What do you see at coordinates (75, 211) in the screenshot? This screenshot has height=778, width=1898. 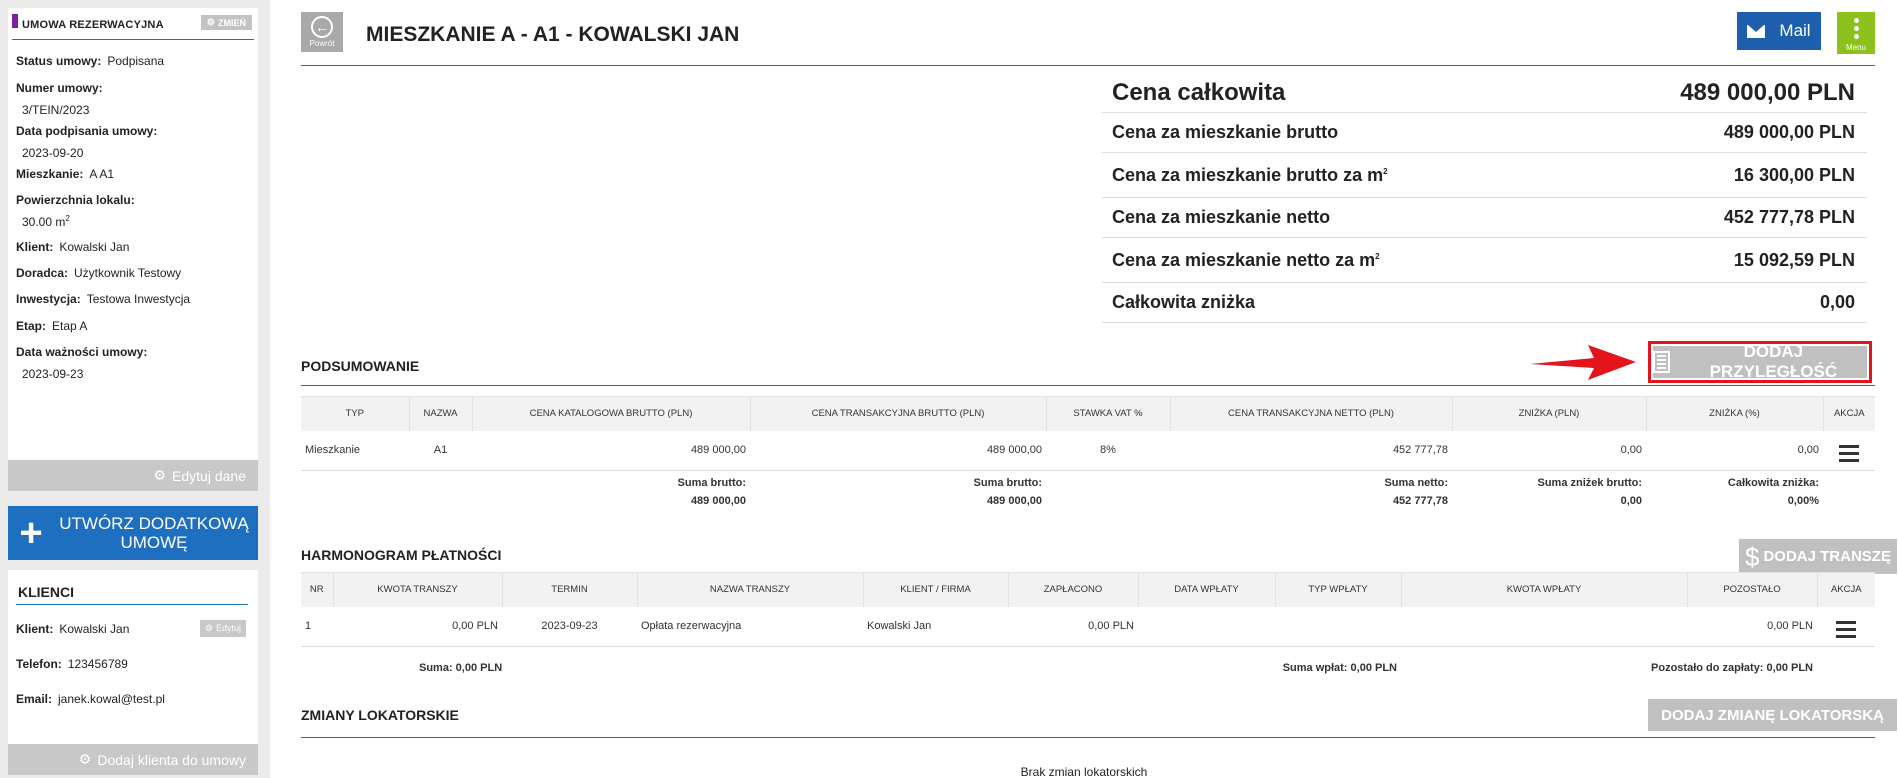 I see `contract-area: Powierzchnia lokalu: 30.00 m2` at bounding box center [75, 211].